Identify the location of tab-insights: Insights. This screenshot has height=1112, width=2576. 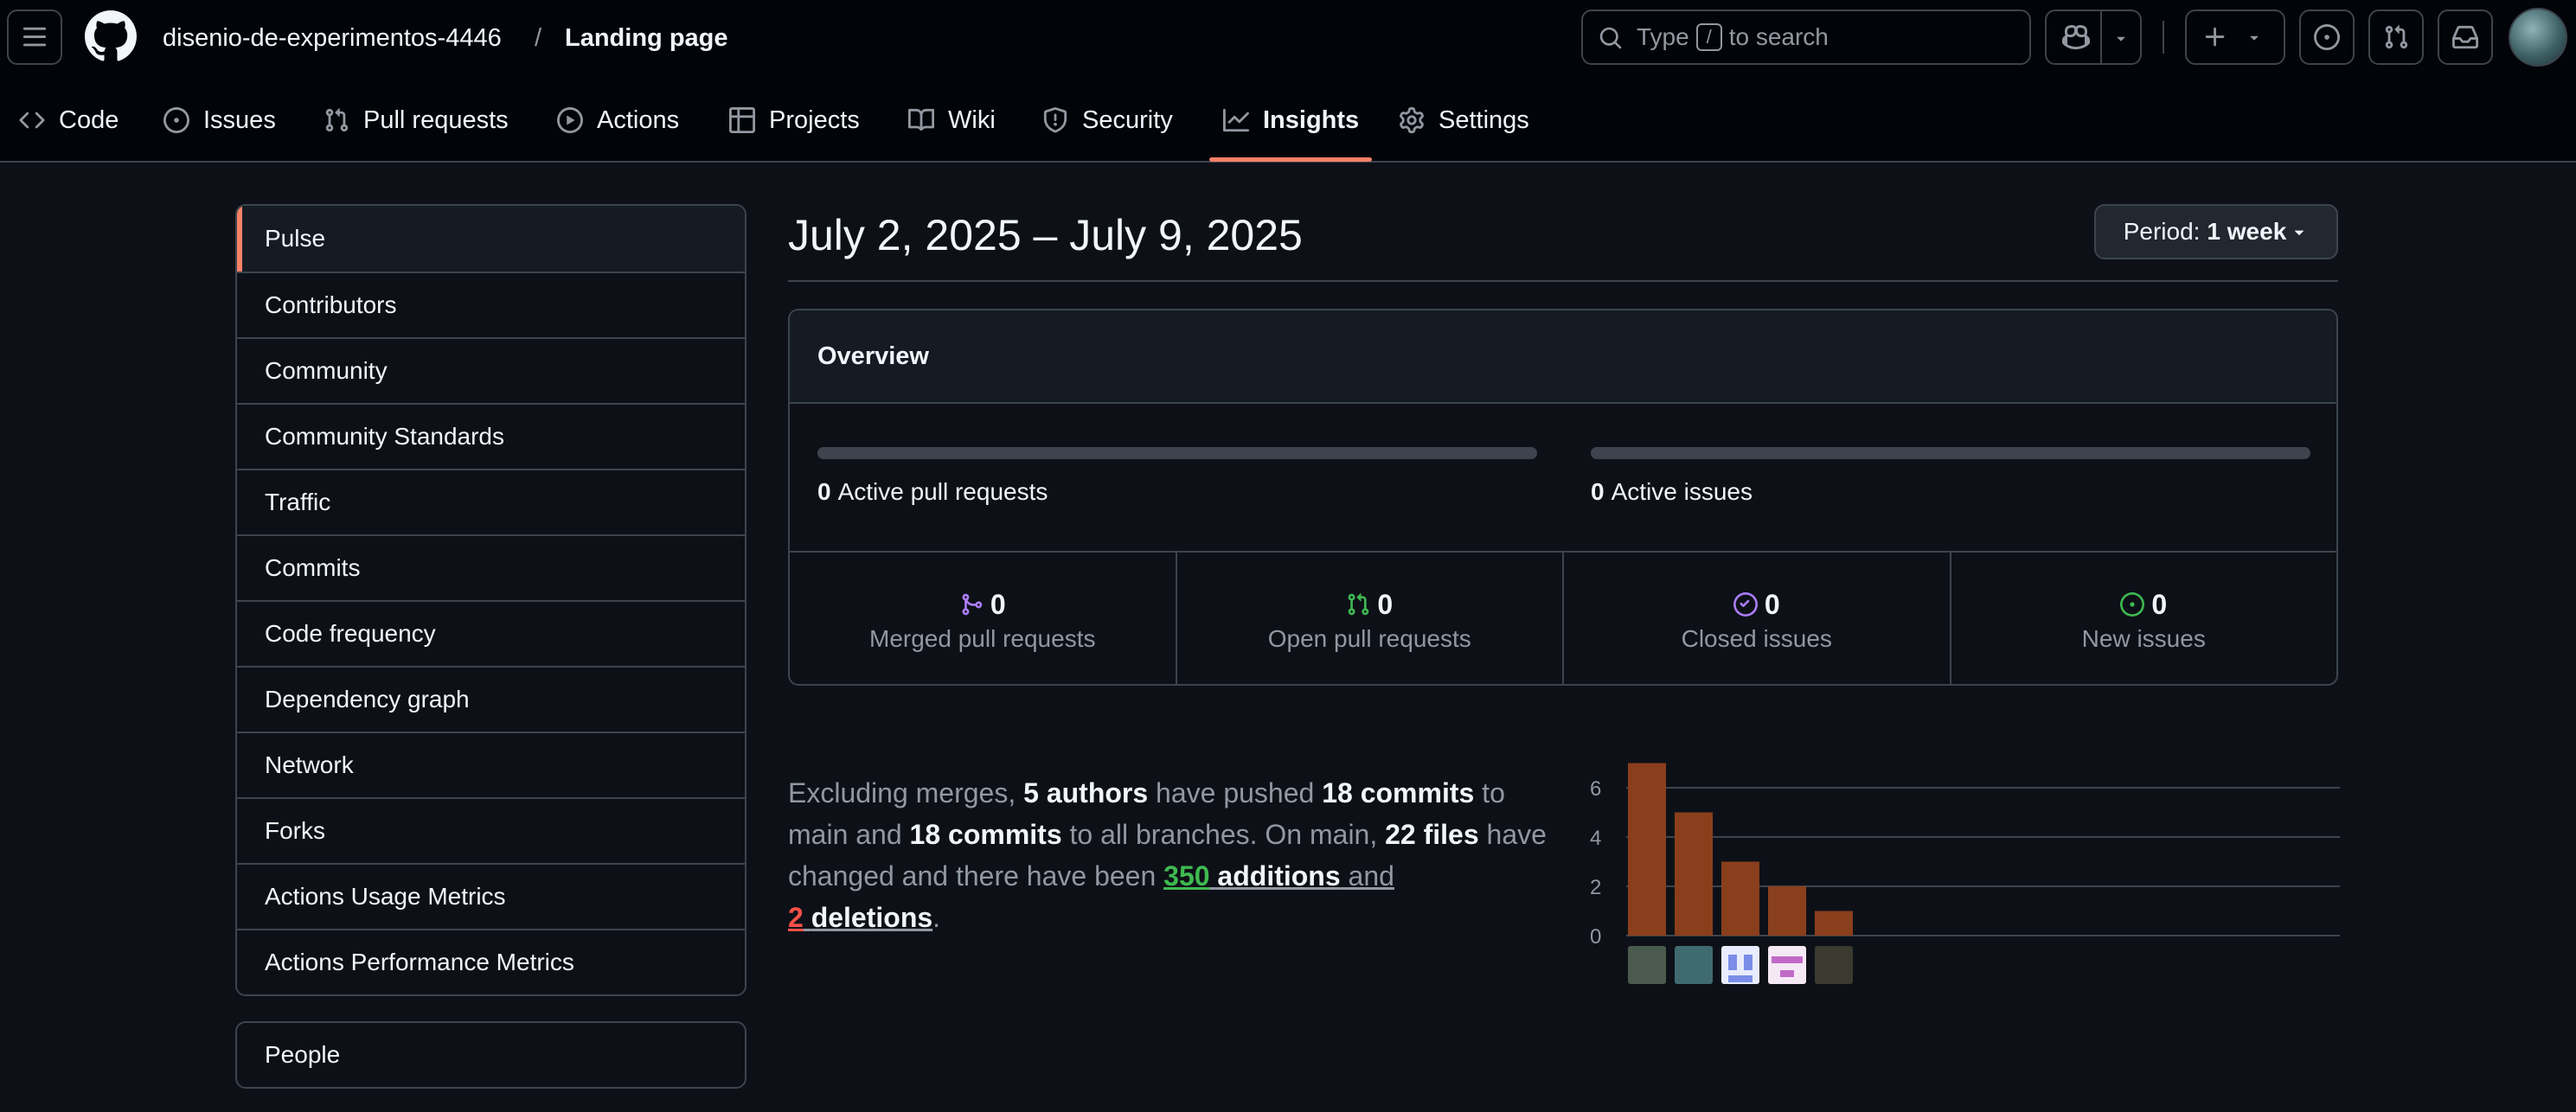
(1291, 120).